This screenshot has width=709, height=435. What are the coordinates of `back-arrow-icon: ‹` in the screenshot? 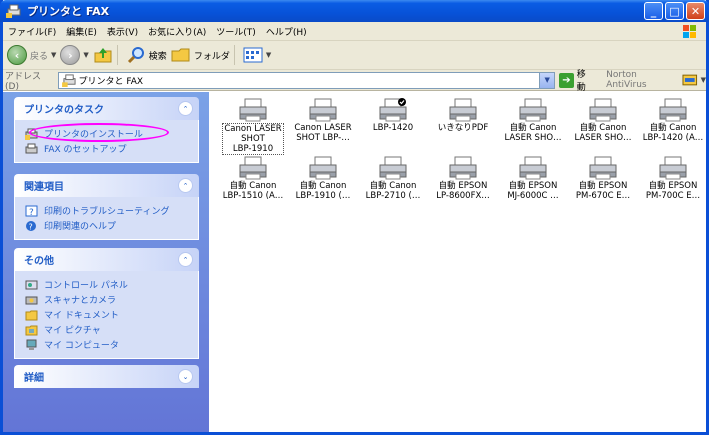 It's located at (17, 55).